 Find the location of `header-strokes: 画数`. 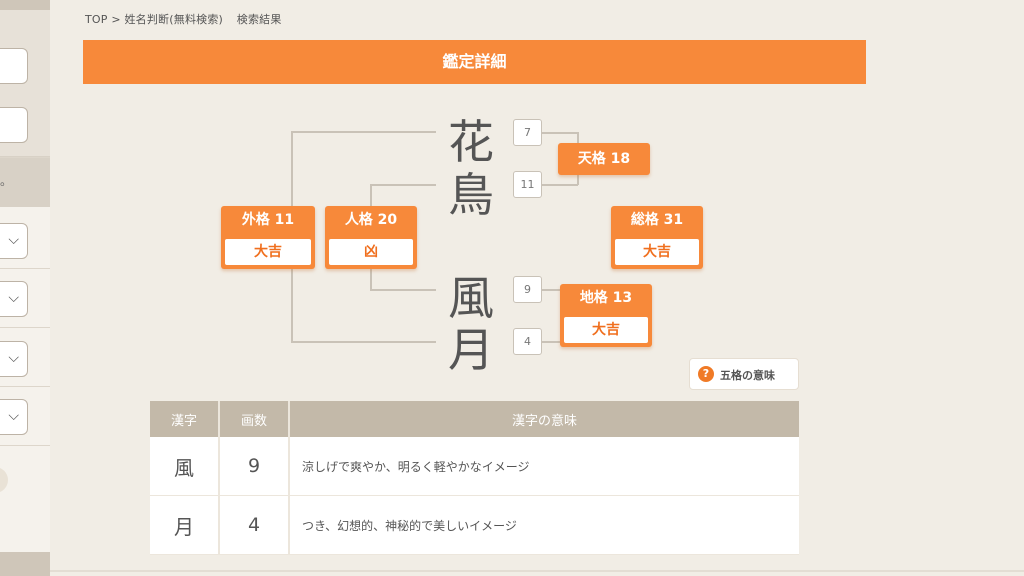

header-strokes: 画数 is located at coordinates (253, 419).